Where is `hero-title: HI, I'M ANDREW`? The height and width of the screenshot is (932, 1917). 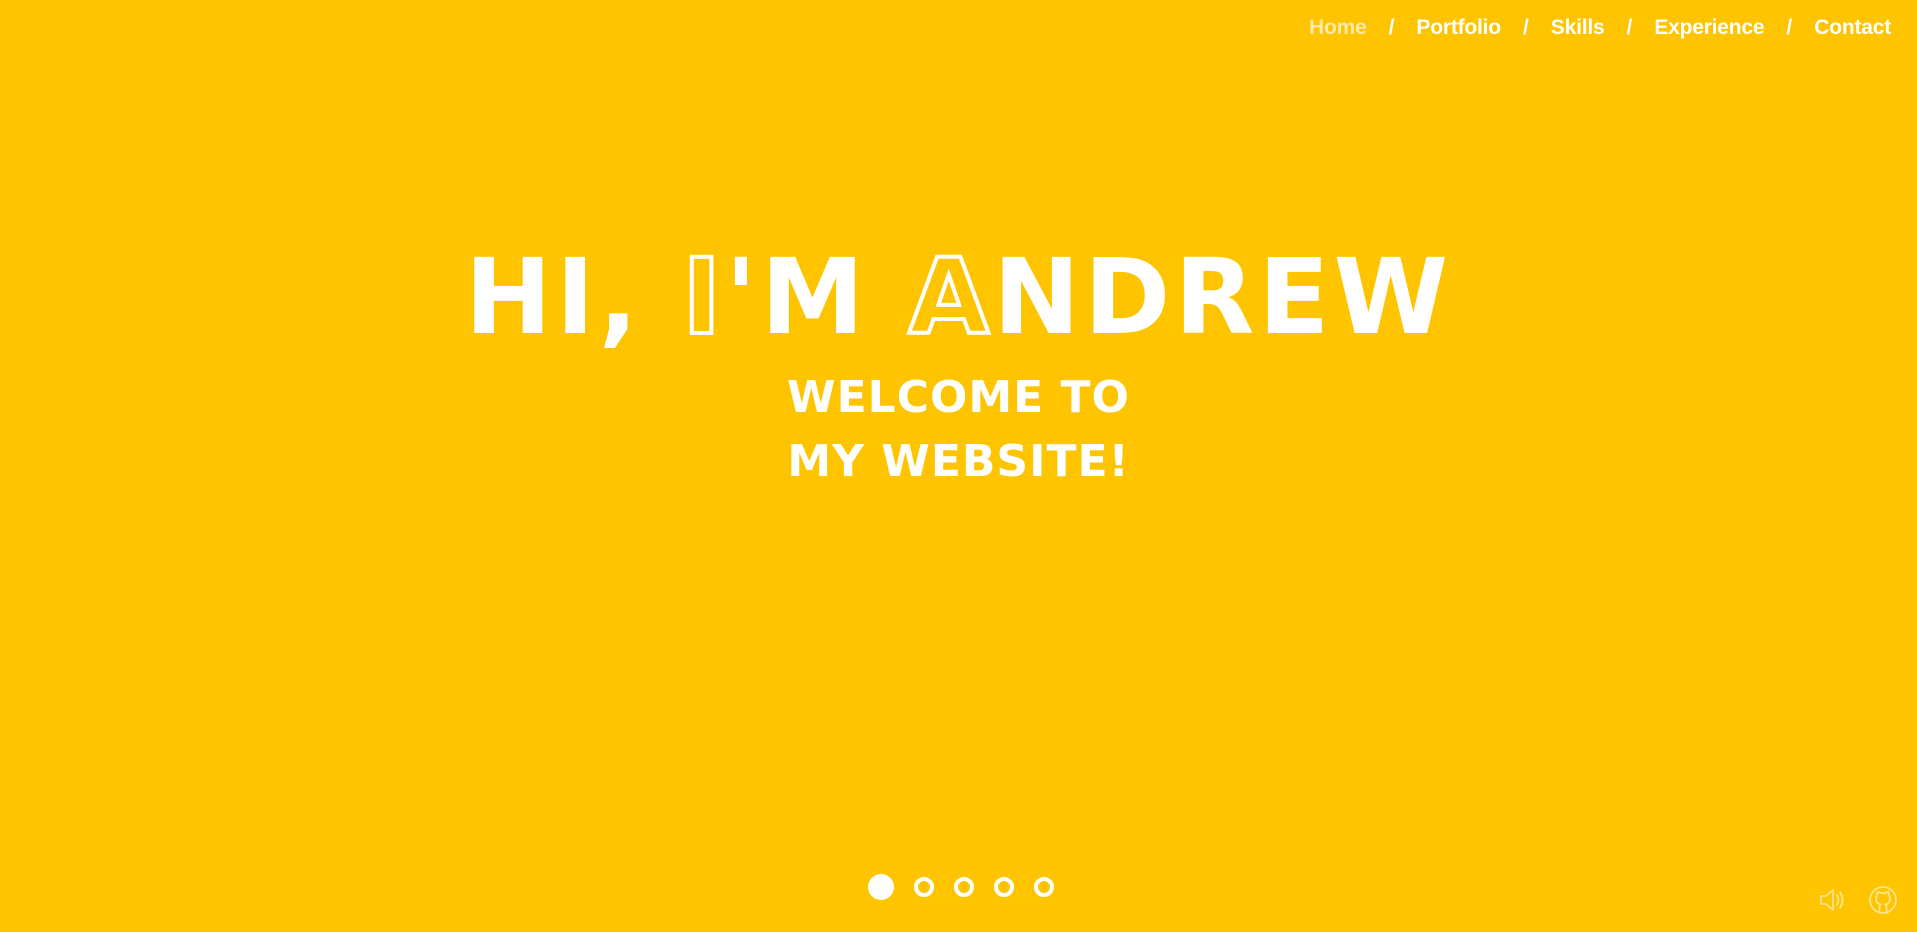
hero-title: HI, I'M ANDREW is located at coordinates (958, 297).